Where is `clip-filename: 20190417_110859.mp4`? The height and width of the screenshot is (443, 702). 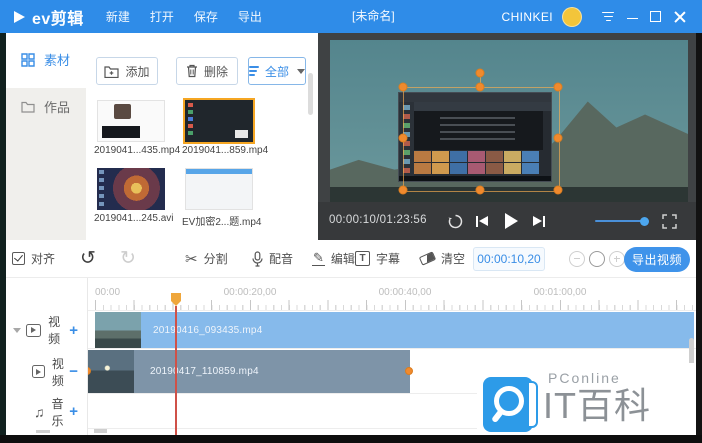 clip-filename: 20190417_110859.mp4 is located at coordinates (204, 371).